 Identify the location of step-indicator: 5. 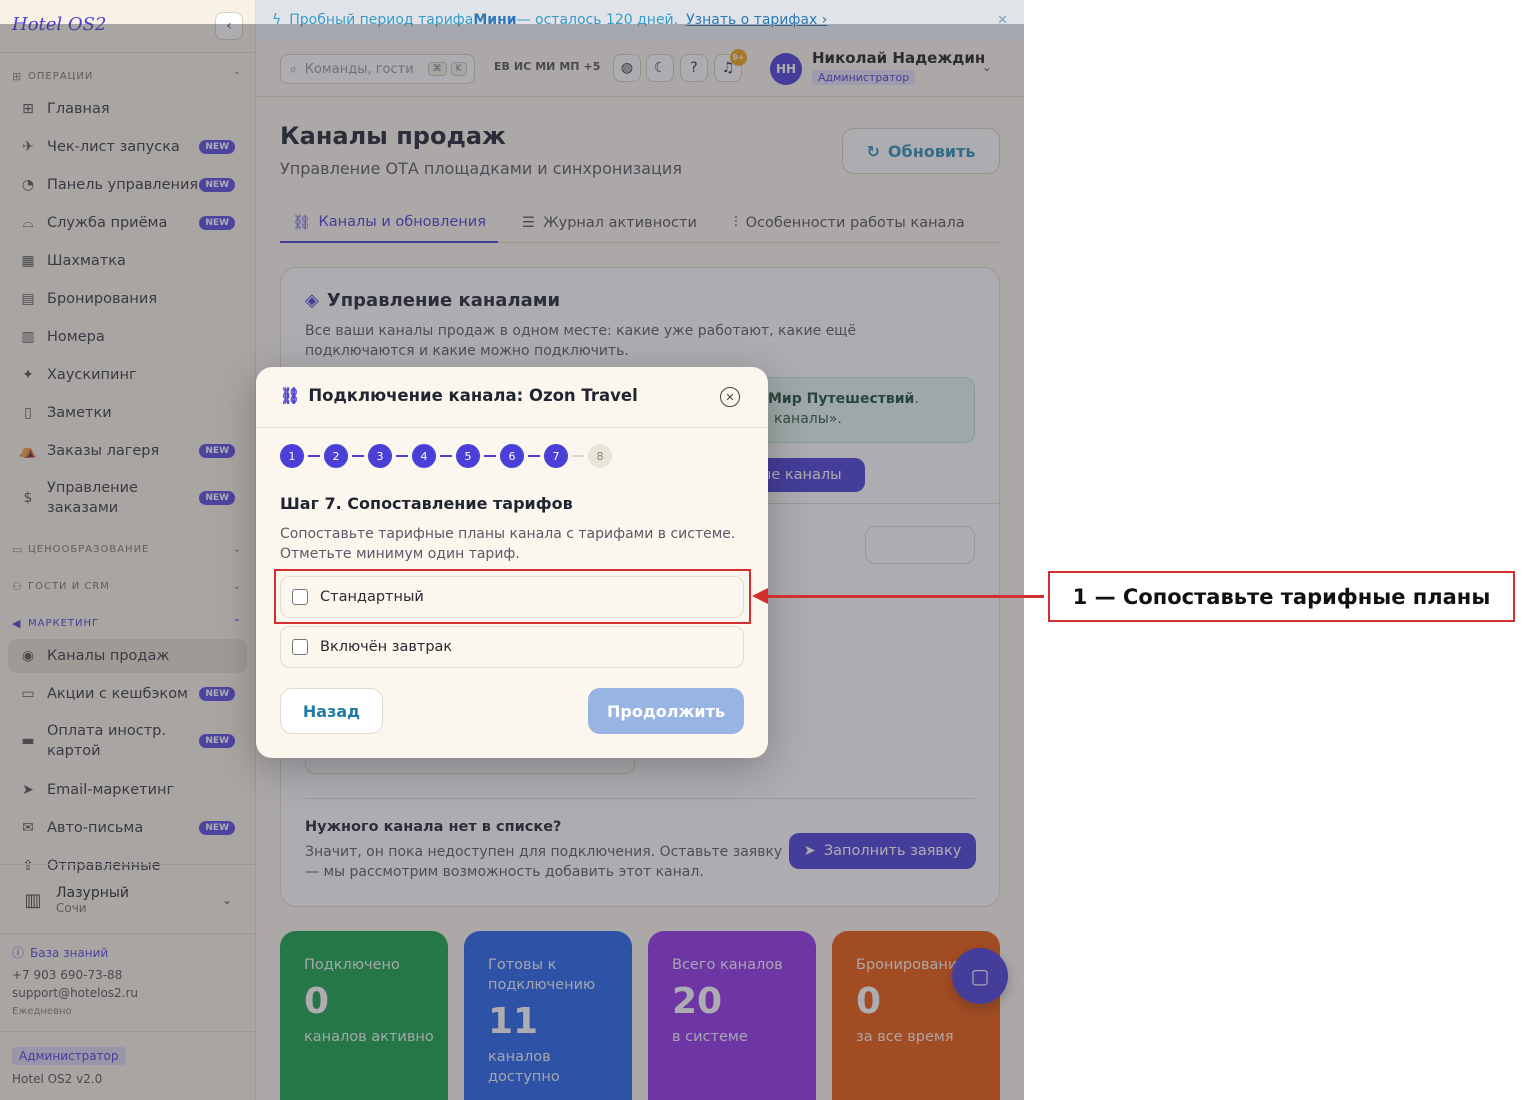
(468, 456).